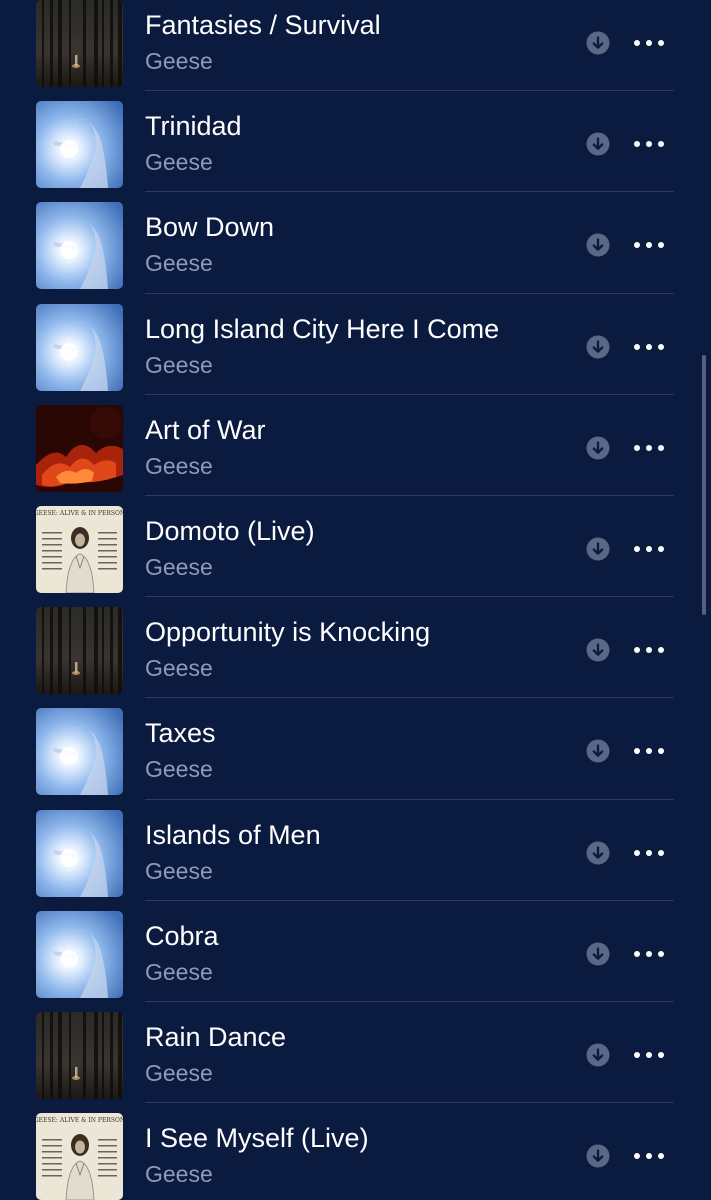 The height and width of the screenshot is (1200, 711). Describe the element at coordinates (205, 429) in the screenshot. I see `song-title: Art of War` at that location.